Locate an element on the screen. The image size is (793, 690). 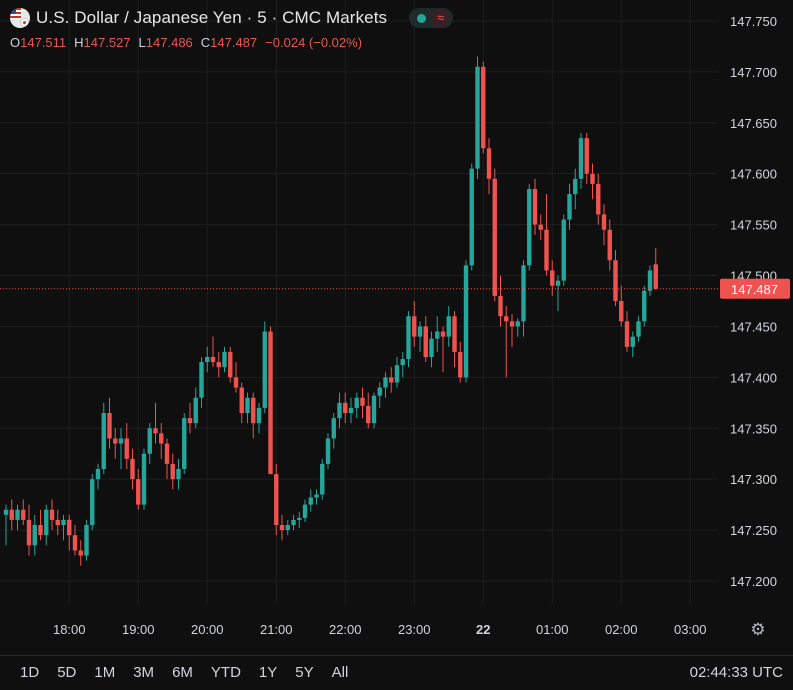
range-5d-button: 5D is located at coordinates (65, 672).